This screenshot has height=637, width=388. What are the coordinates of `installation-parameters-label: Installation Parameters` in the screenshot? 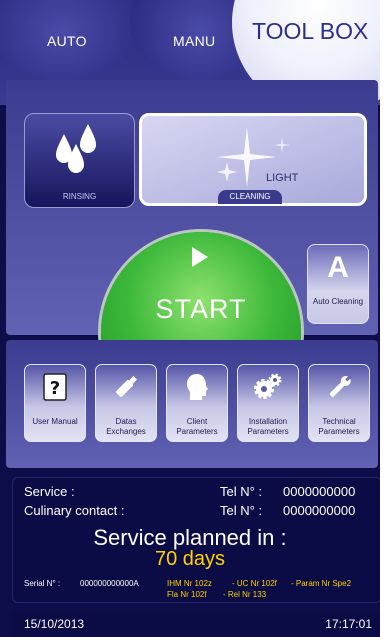 It's located at (268, 426).